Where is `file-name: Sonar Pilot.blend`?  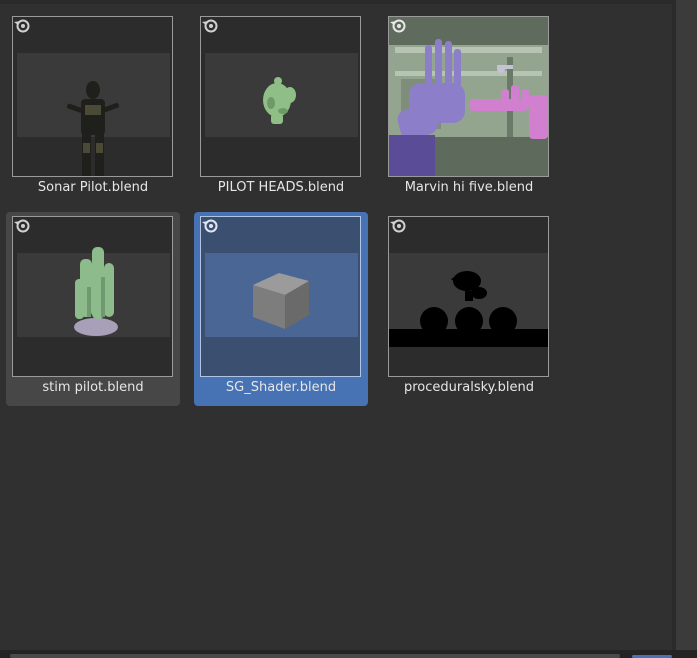
file-name: Sonar Pilot.blend is located at coordinates (93, 187).